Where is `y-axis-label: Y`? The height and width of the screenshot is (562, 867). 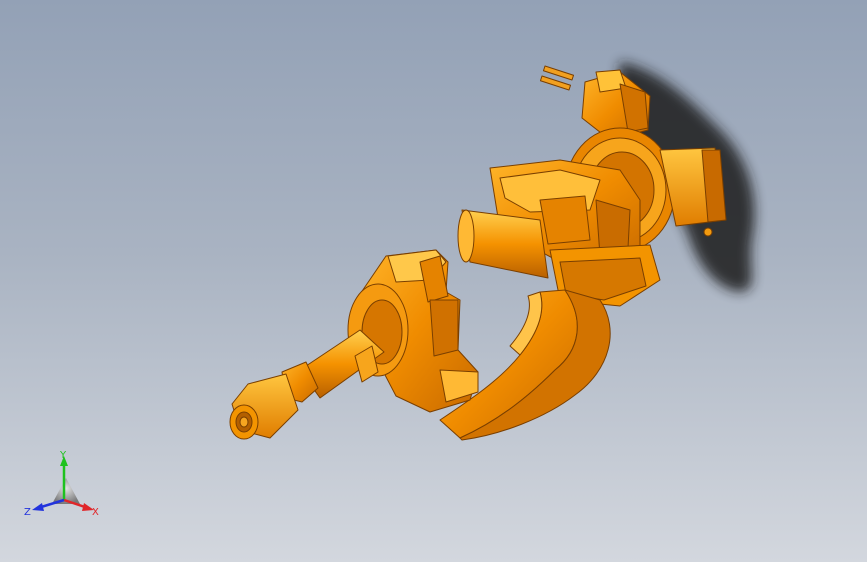 y-axis-label: Y is located at coordinates (63, 455).